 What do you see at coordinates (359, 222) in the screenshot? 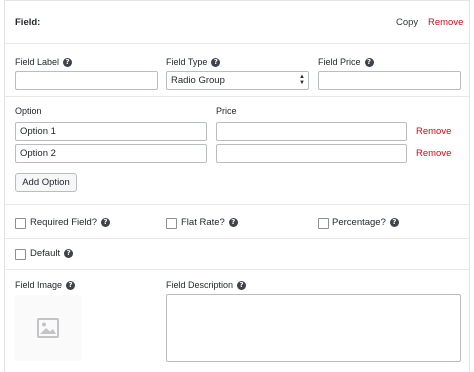
I see `percentage-label: Percentage?` at bounding box center [359, 222].